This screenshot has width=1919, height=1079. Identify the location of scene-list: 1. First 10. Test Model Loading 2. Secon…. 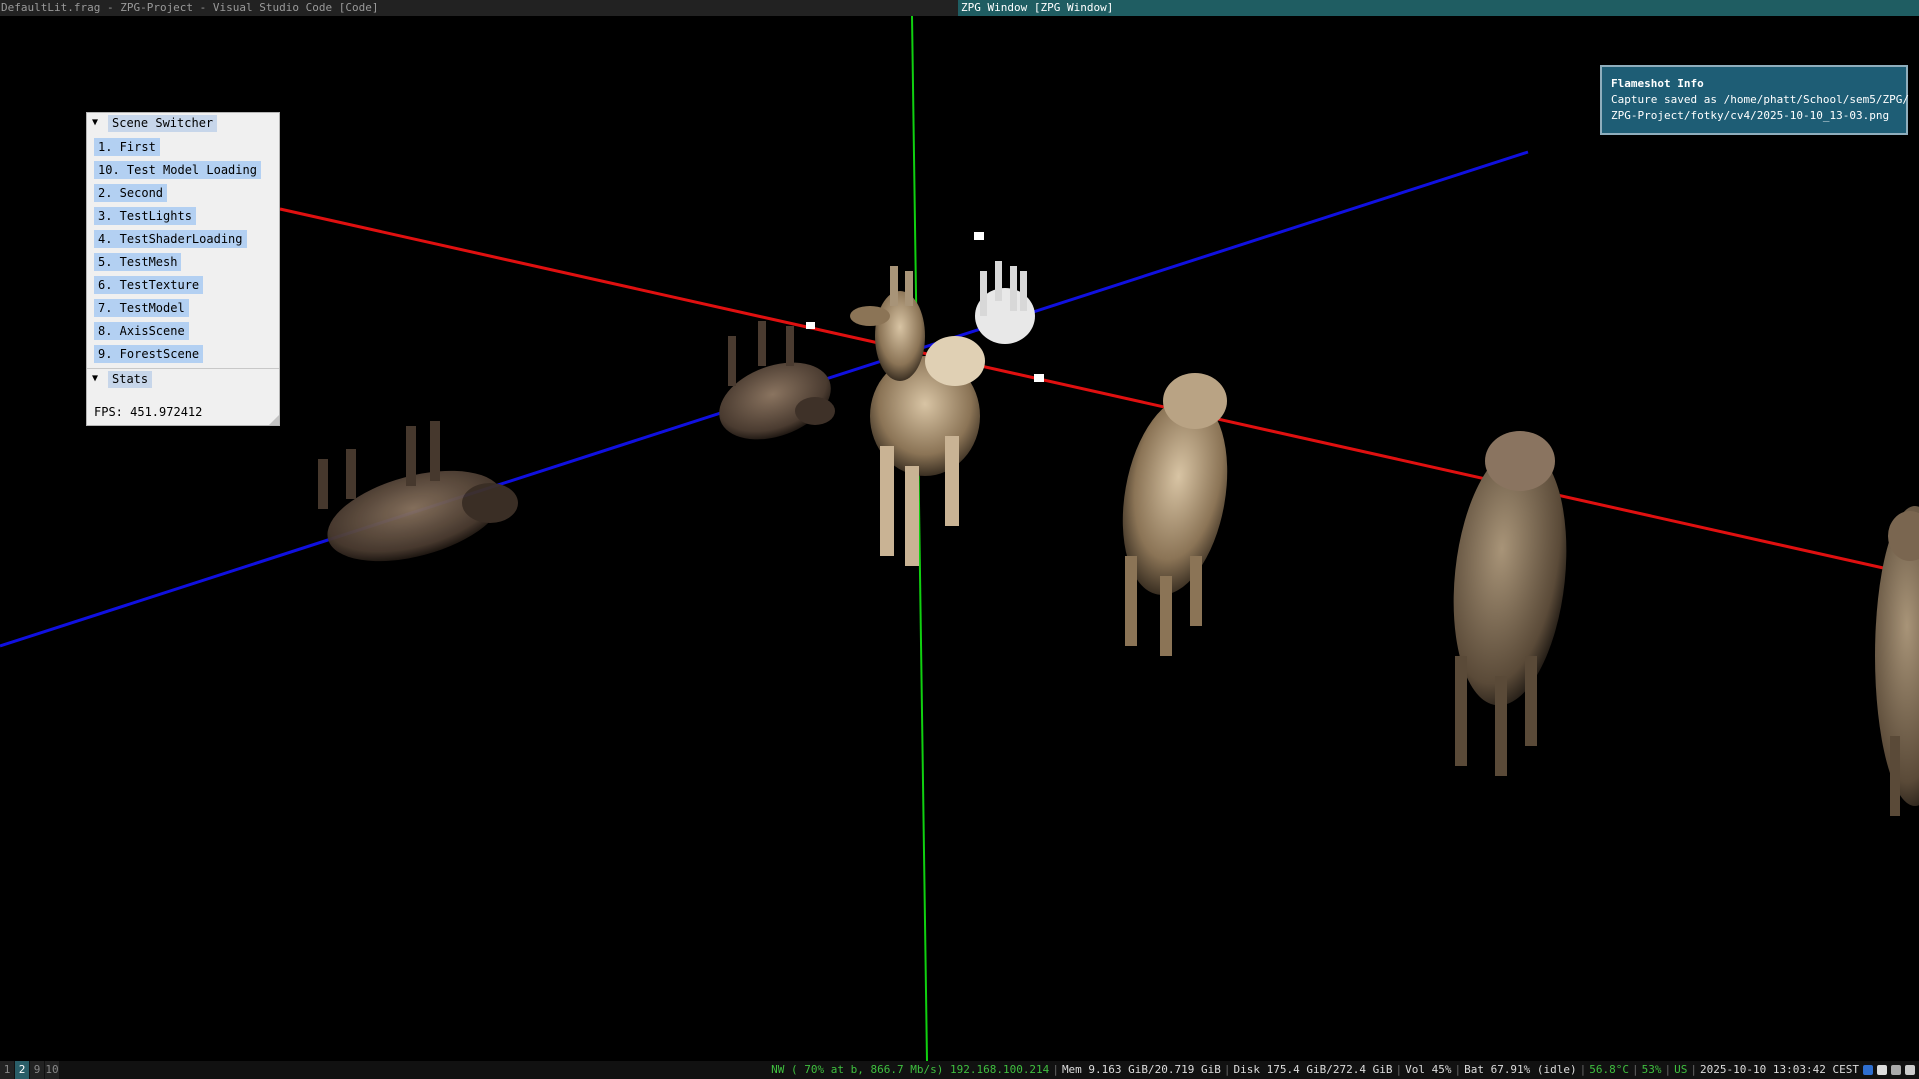
(183, 248).